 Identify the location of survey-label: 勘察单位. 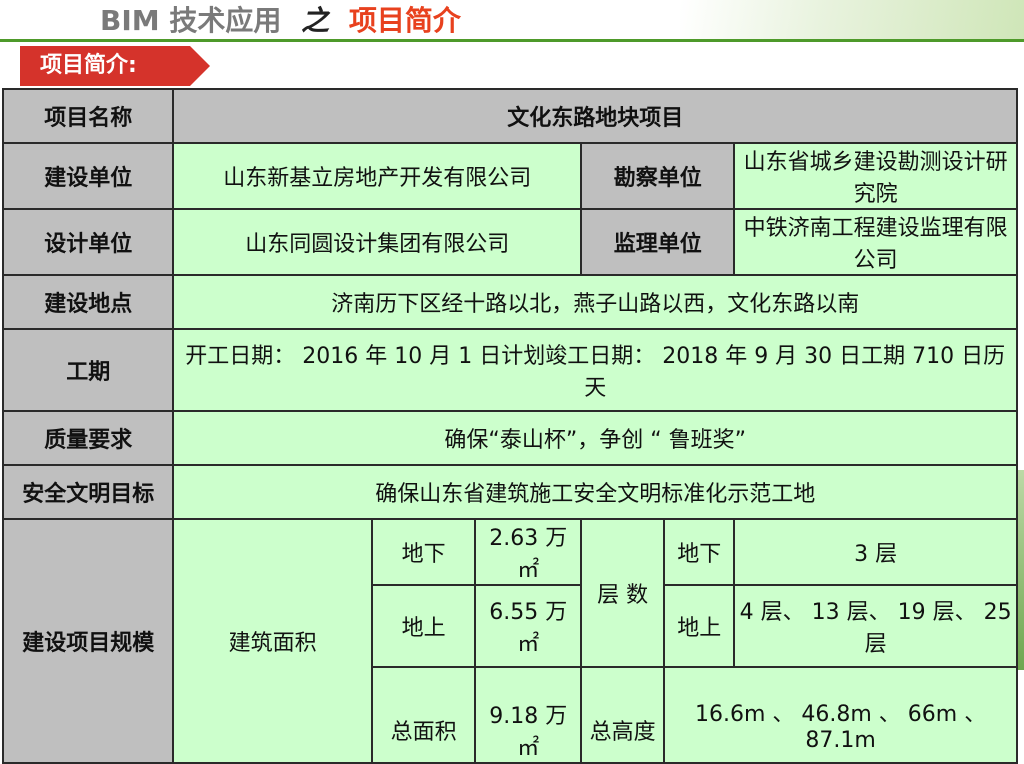
(658, 176).